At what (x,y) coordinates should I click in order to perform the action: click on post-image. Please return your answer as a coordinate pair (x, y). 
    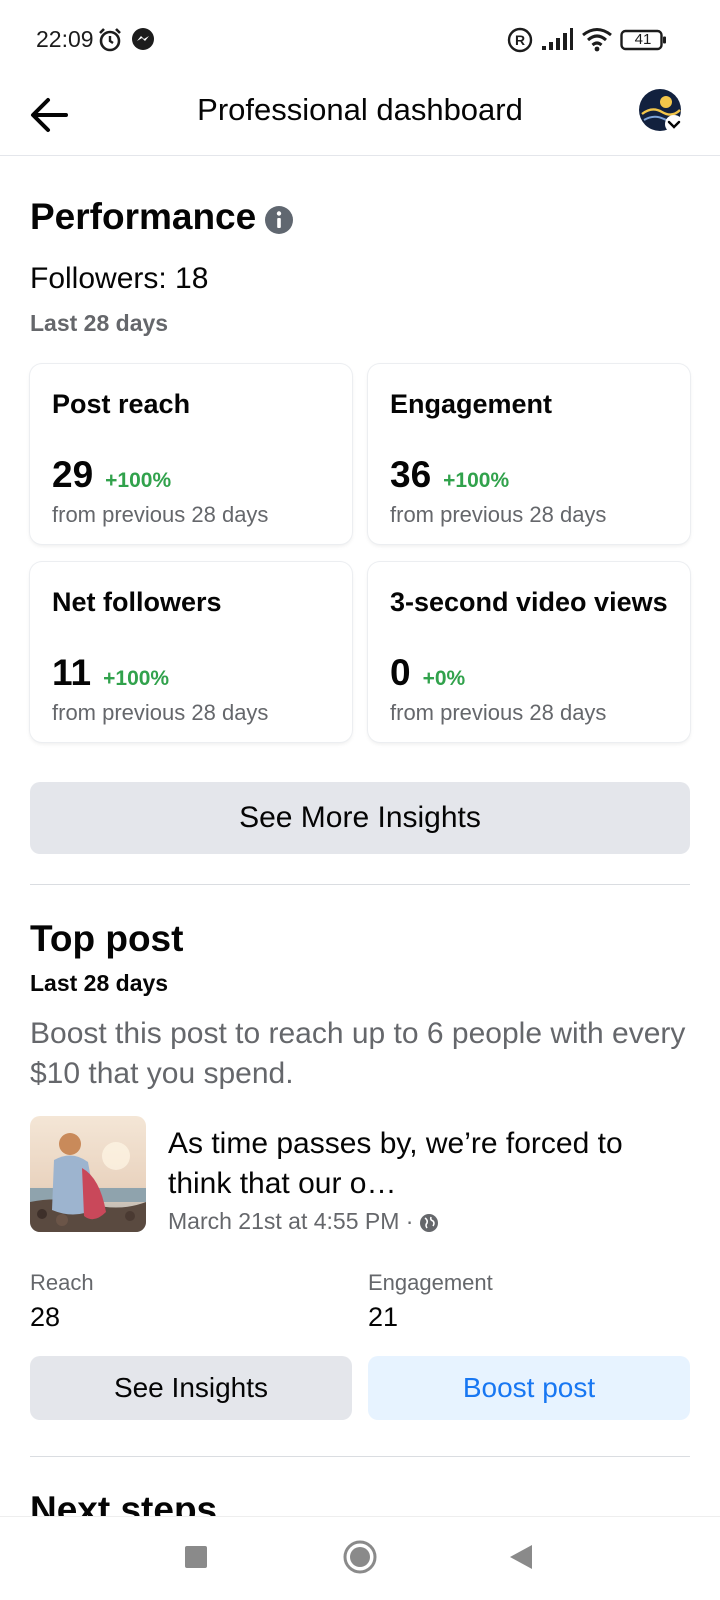
    Looking at the image, I should click on (88, 1174).